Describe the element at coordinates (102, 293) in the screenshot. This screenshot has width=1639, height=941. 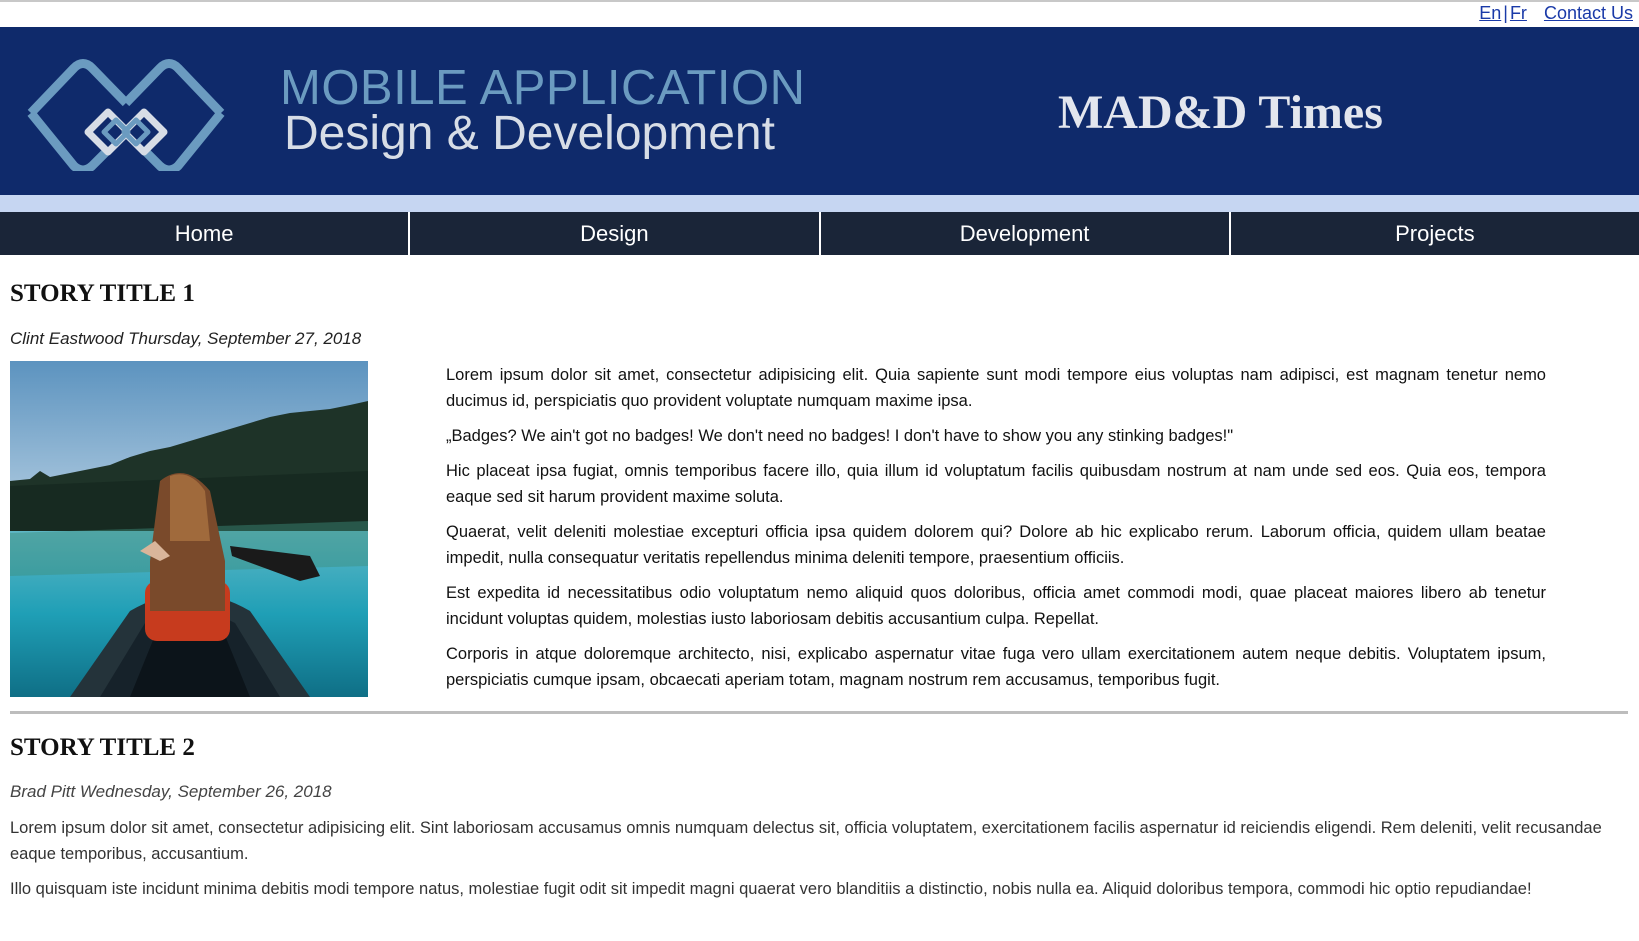
I see `story-1-title: STORY TITLE 1` at that location.